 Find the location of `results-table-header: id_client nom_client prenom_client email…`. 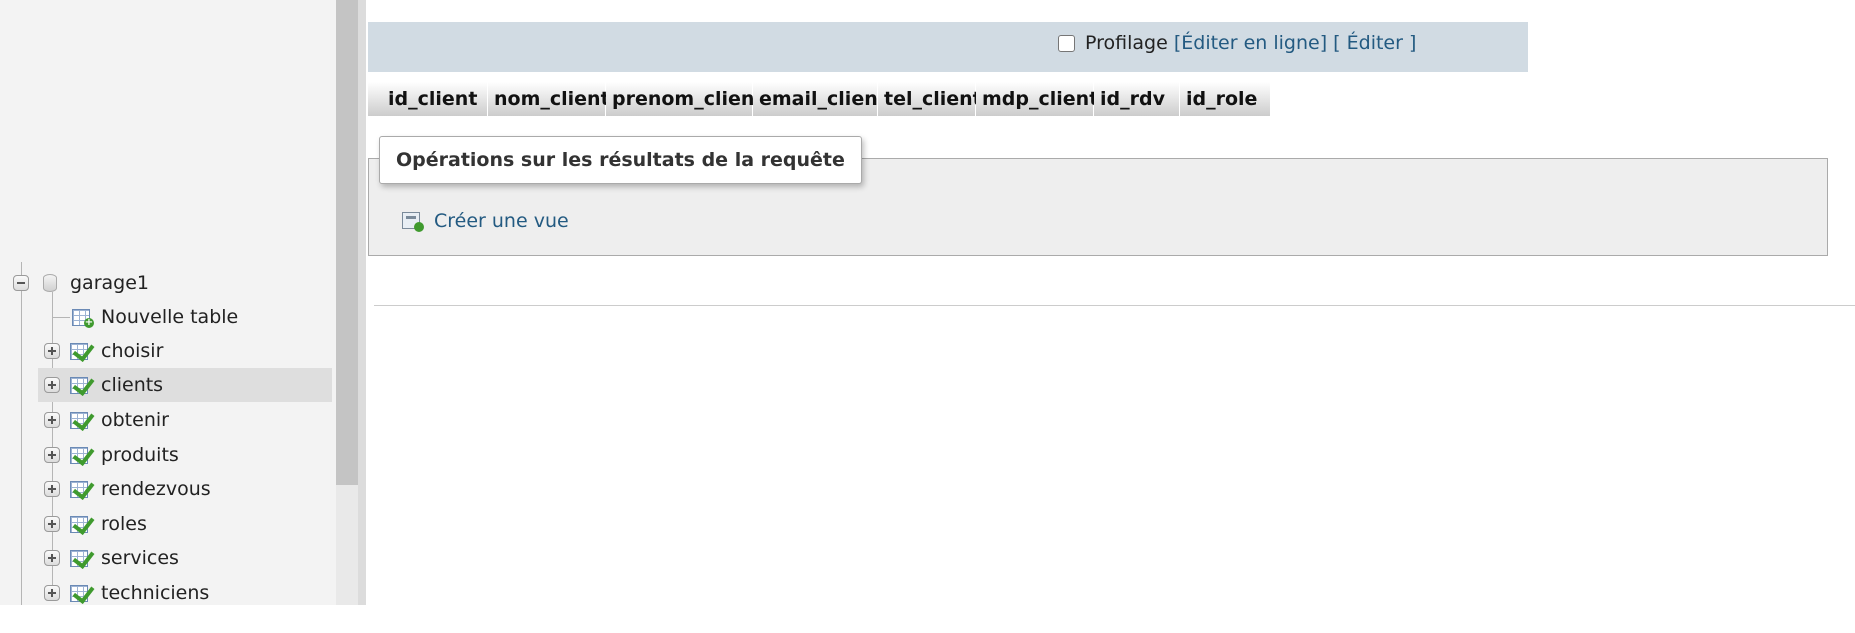

results-table-header: id_client nom_client prenom_client email… is located at coordinates (819, 99).